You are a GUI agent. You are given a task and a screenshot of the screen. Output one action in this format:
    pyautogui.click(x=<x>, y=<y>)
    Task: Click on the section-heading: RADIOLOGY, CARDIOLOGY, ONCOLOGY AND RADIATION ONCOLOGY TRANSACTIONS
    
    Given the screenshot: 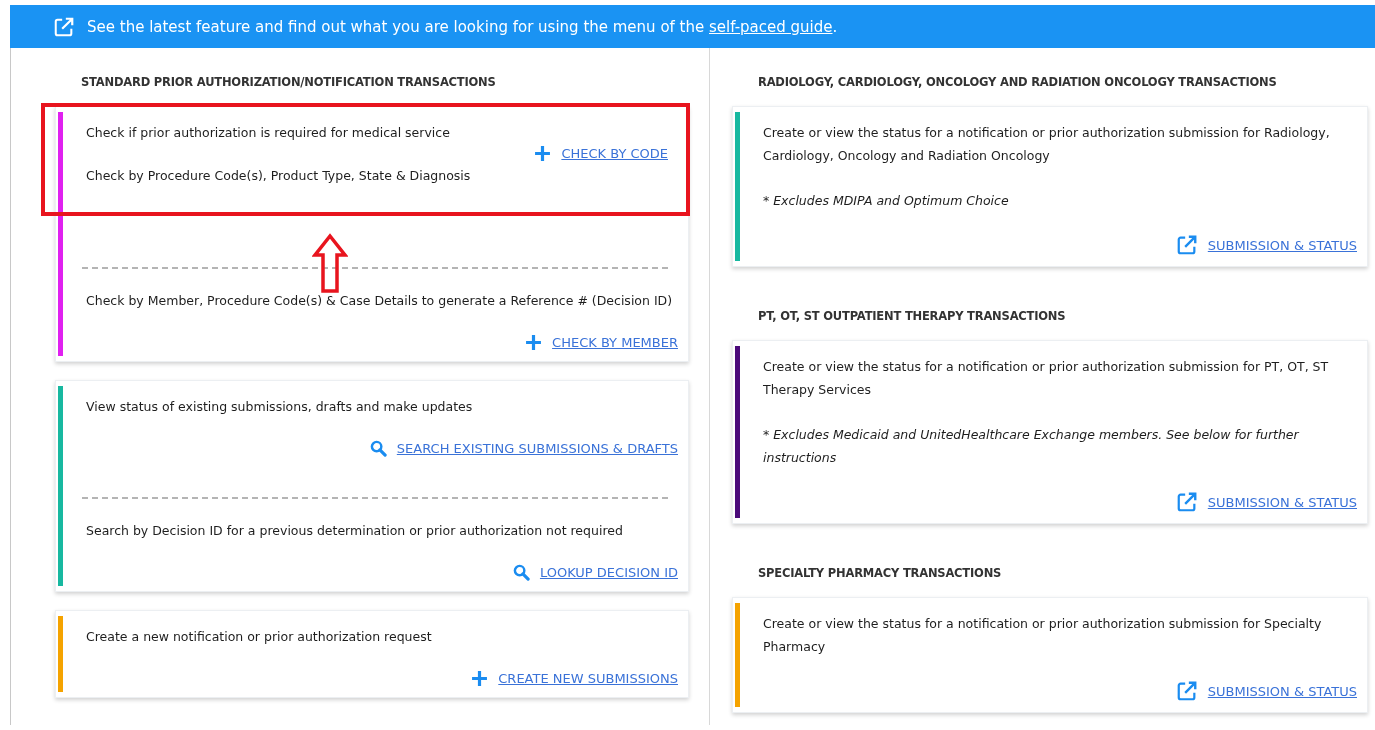 What is the action you would take?
    pyautogui.click(x=1018, y=82)
    